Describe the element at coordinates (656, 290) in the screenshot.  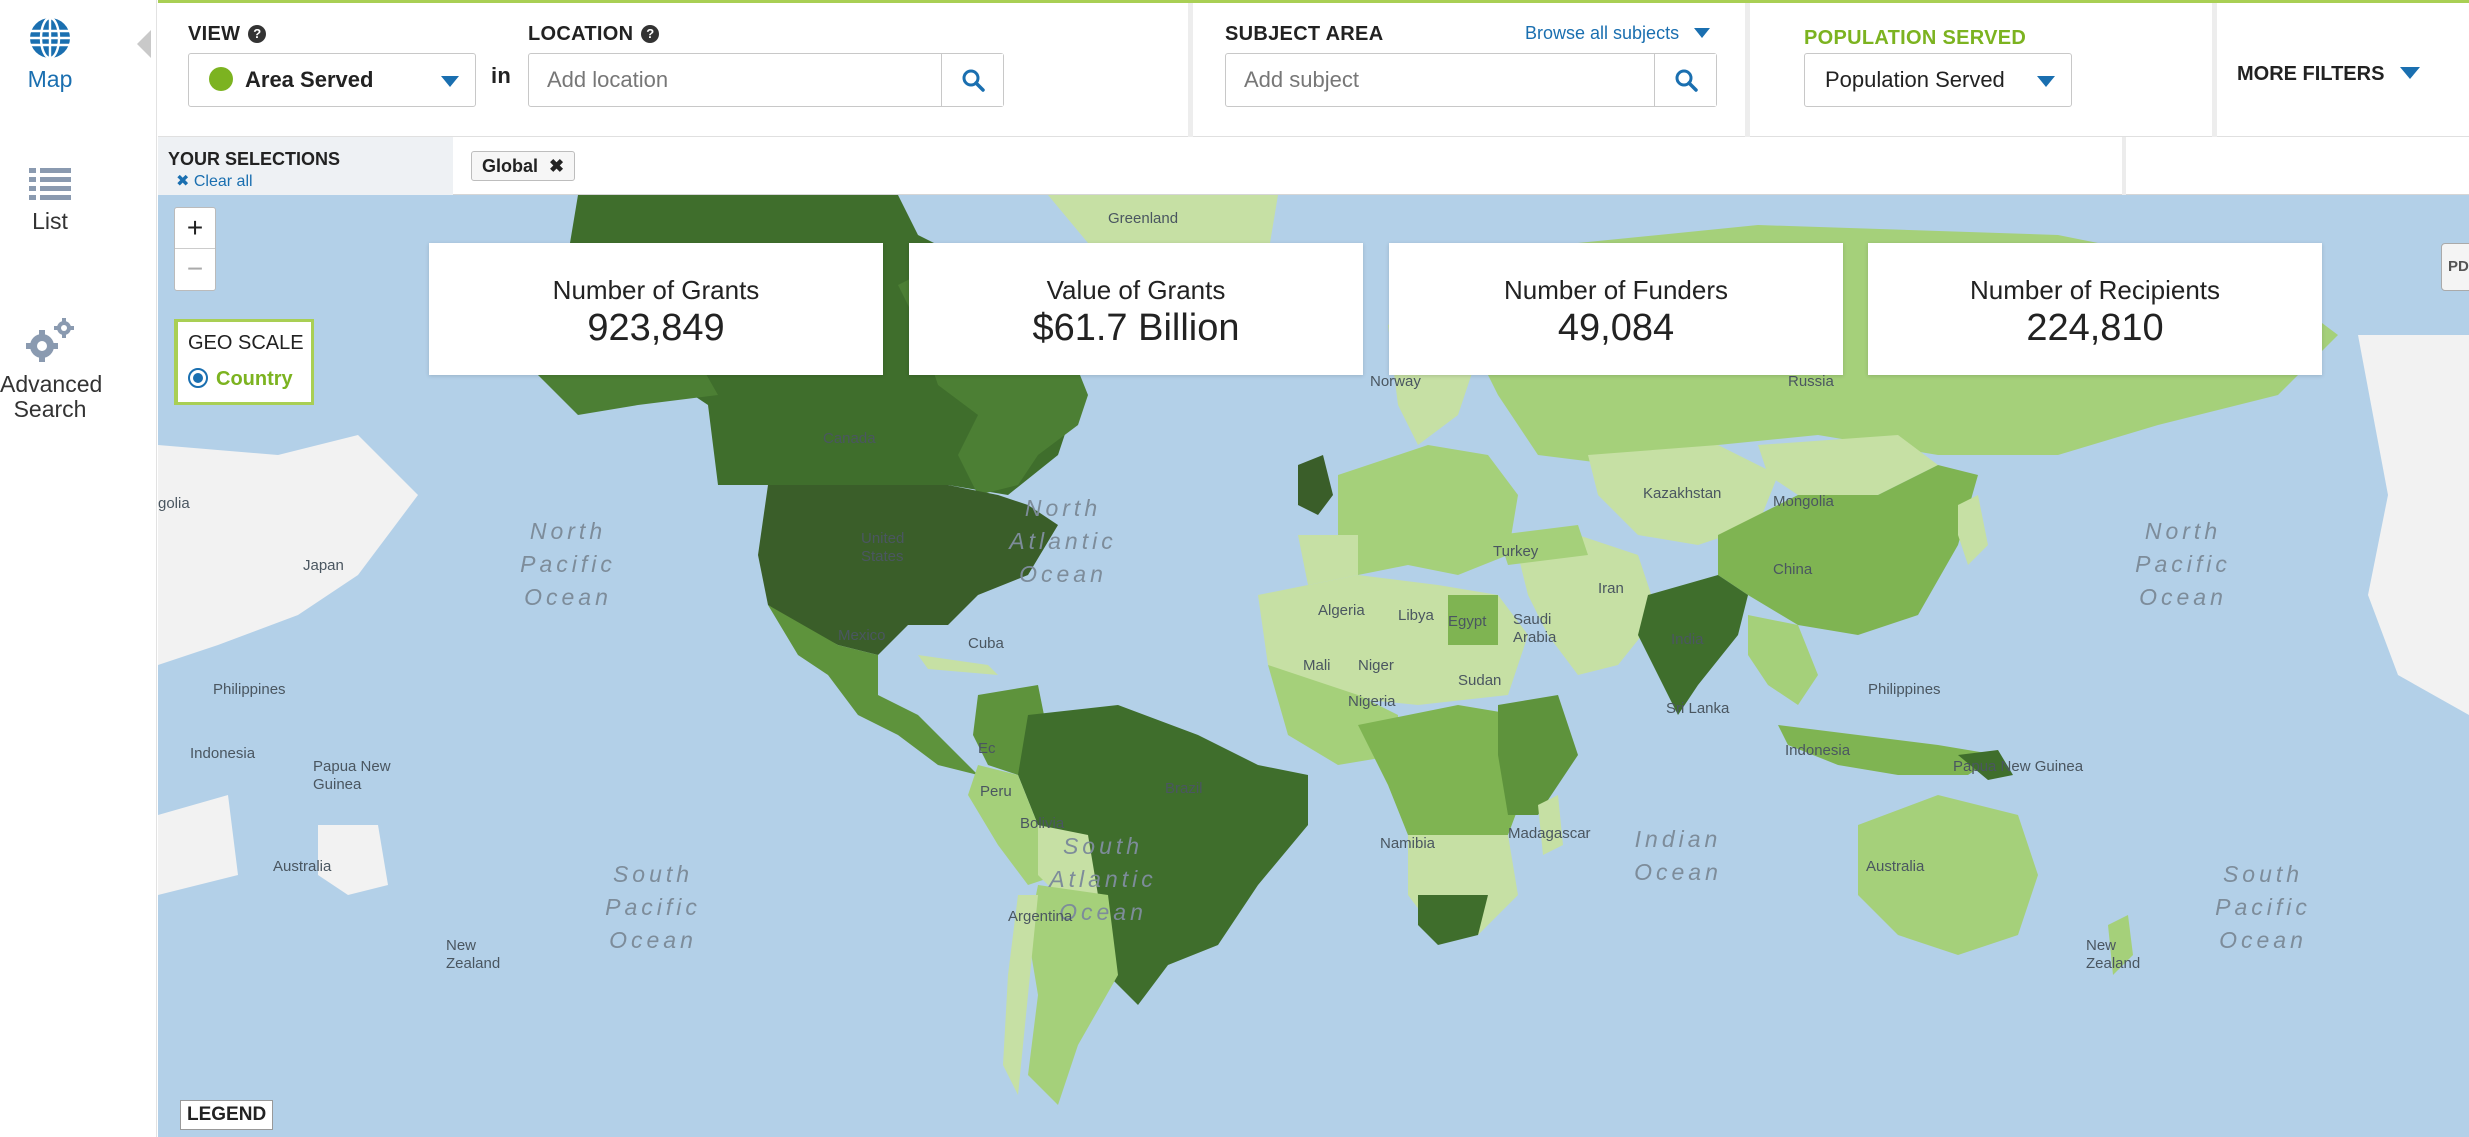
I see `stat-label: Number of Grants` at that location.